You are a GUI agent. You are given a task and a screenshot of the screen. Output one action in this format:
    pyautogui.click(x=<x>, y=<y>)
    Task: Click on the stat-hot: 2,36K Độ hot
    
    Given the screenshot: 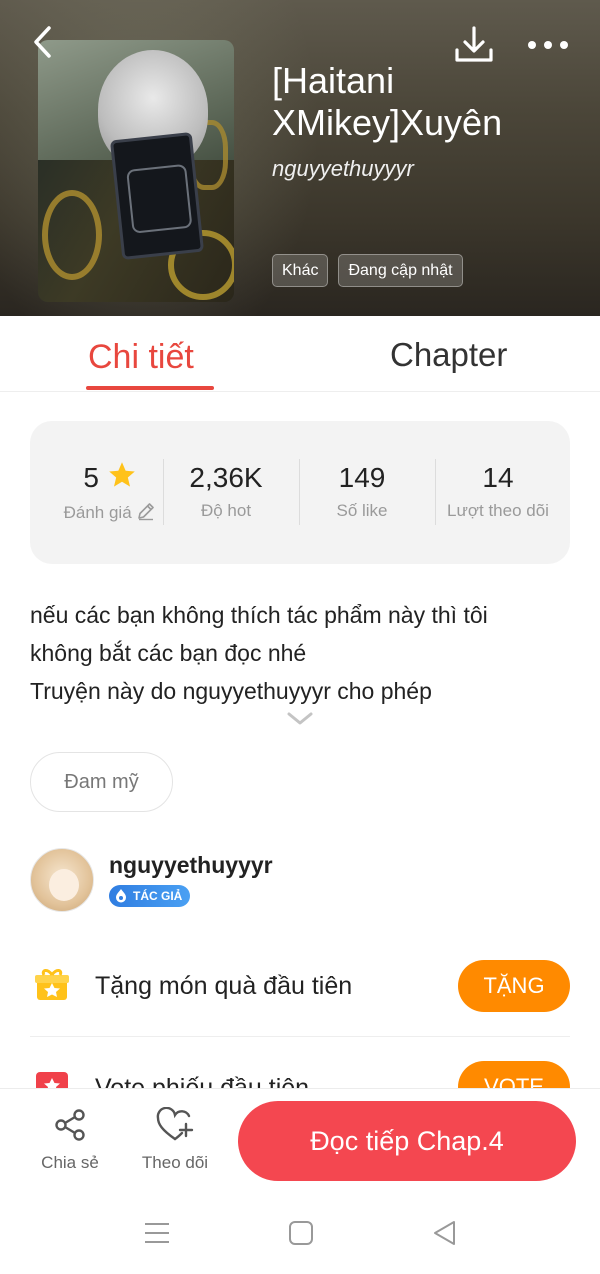 What is the action you would take?
    pyautogui.click(x=226, y=491)
    